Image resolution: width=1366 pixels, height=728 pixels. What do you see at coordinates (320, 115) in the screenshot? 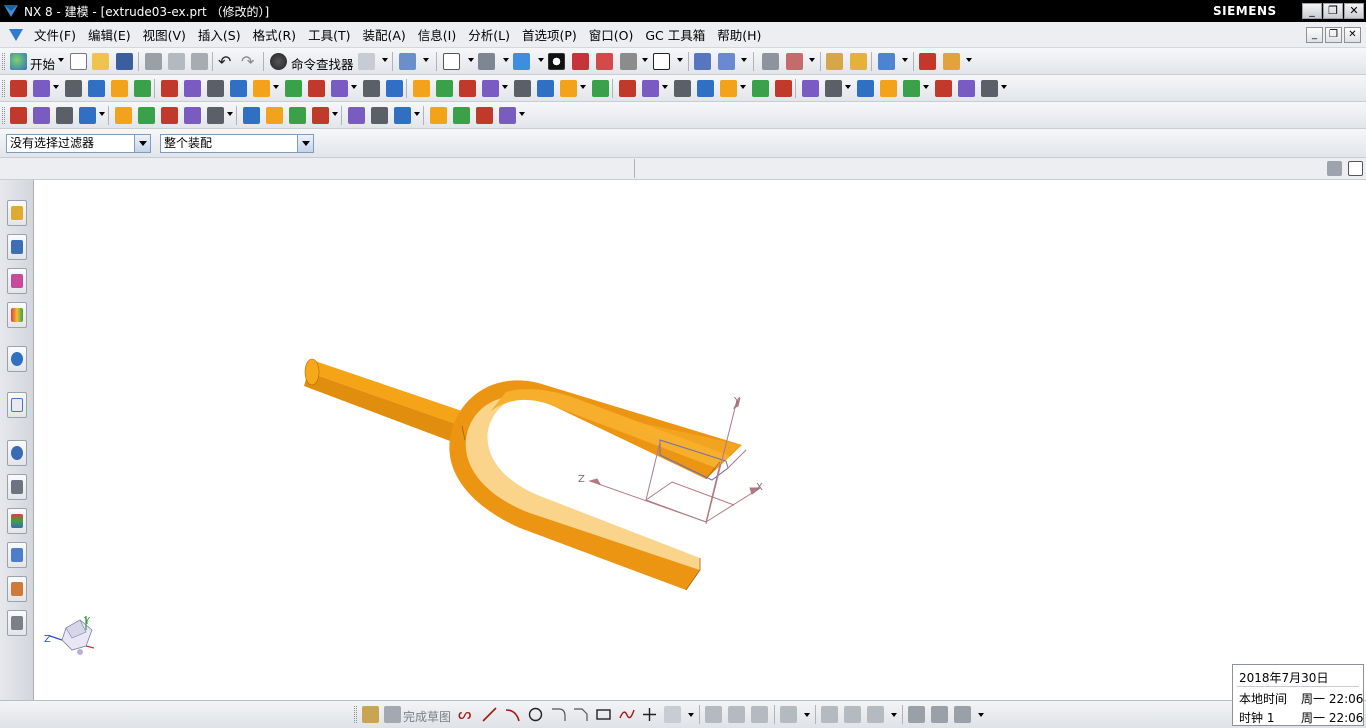
I see `join-curve-icon` at bounding box center [320, 115].